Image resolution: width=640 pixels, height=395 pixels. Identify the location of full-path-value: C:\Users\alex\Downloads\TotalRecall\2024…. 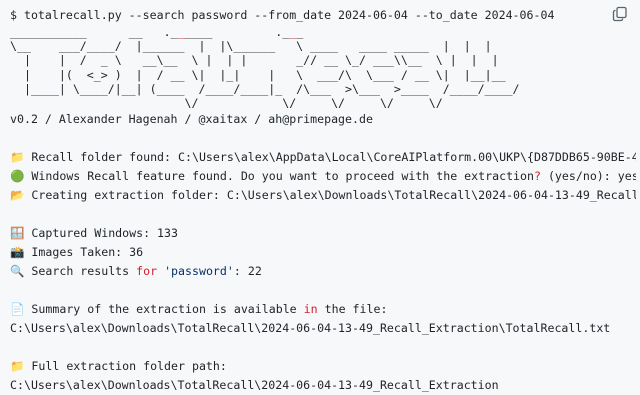
(254, 385).